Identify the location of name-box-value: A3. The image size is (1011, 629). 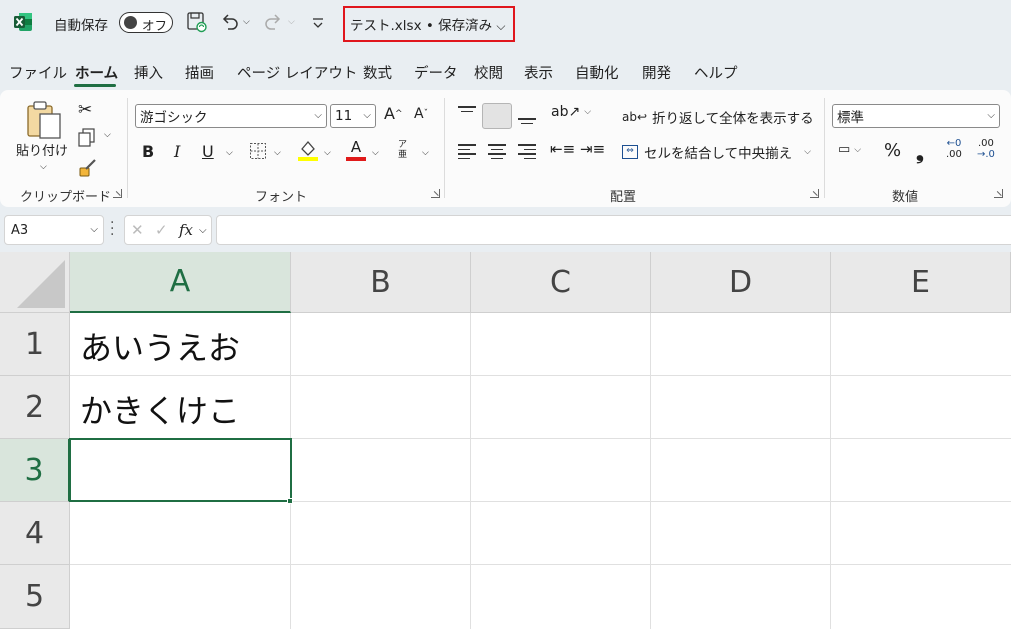
(20, 230).